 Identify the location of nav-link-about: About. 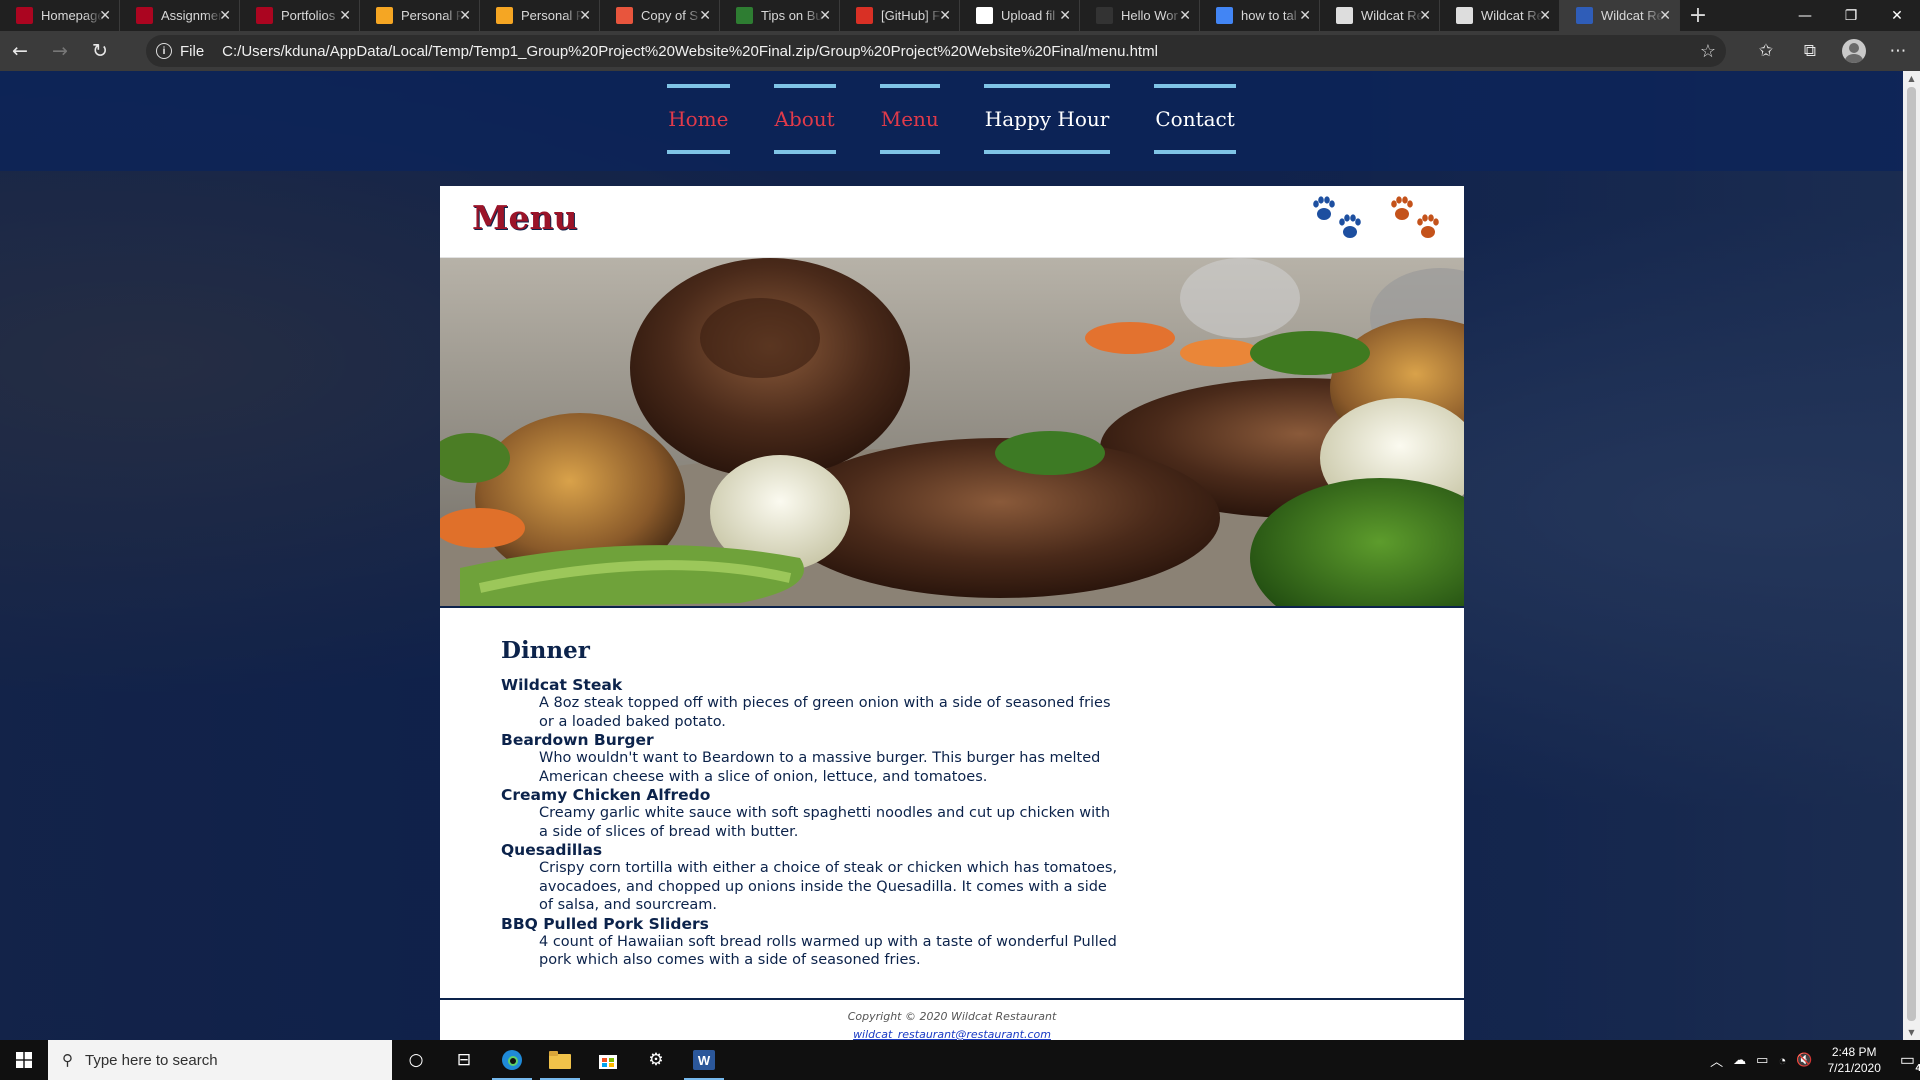
(804, 119).